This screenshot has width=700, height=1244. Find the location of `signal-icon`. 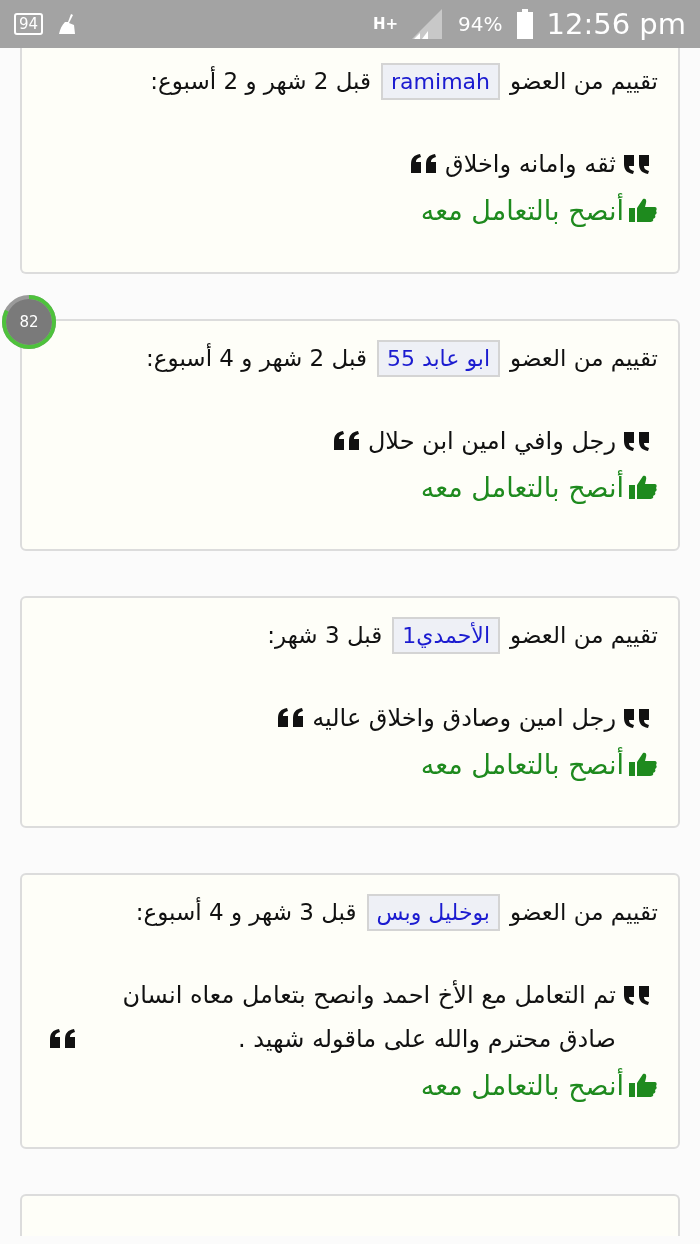

signal-icon is located at coordinates (428, 24).